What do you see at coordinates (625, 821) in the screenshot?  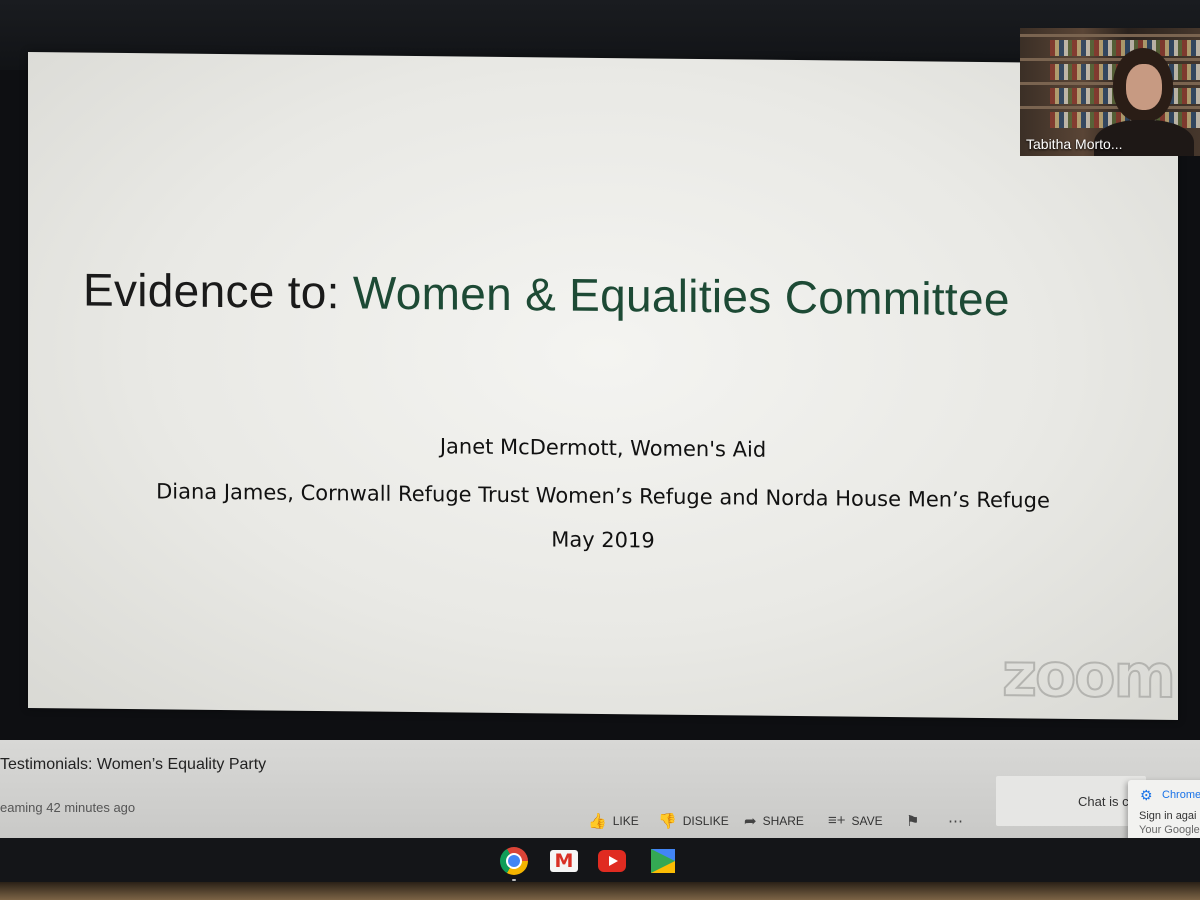 I see `like-label: LIKE` at bounding box center [625, 821].